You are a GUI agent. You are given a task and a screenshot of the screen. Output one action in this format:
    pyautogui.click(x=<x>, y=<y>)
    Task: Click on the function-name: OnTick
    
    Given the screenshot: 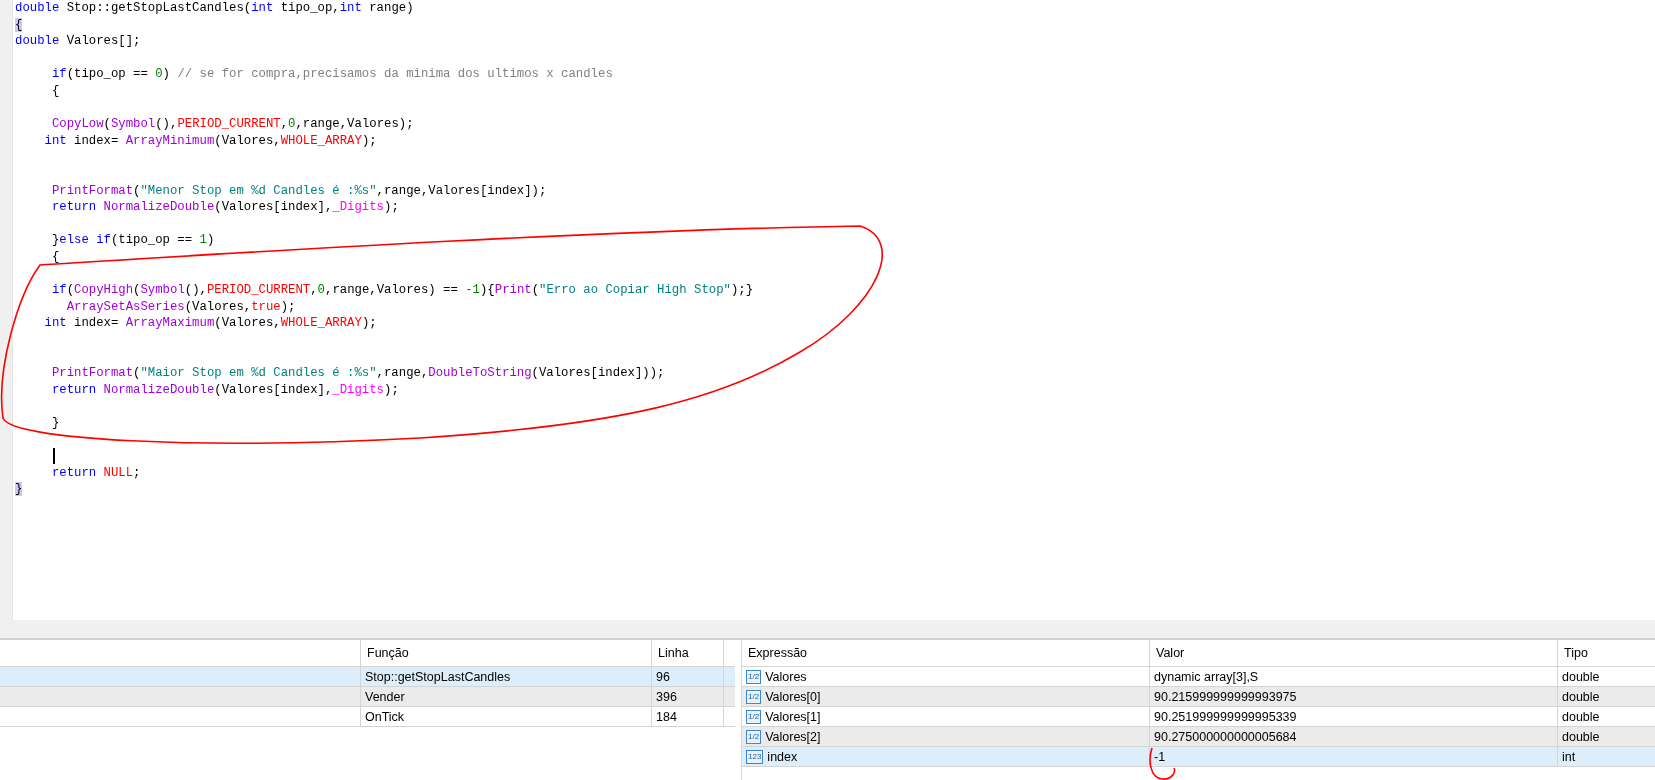 What is the action you would take?
    pyautogui.click(x=506, y=716)
    